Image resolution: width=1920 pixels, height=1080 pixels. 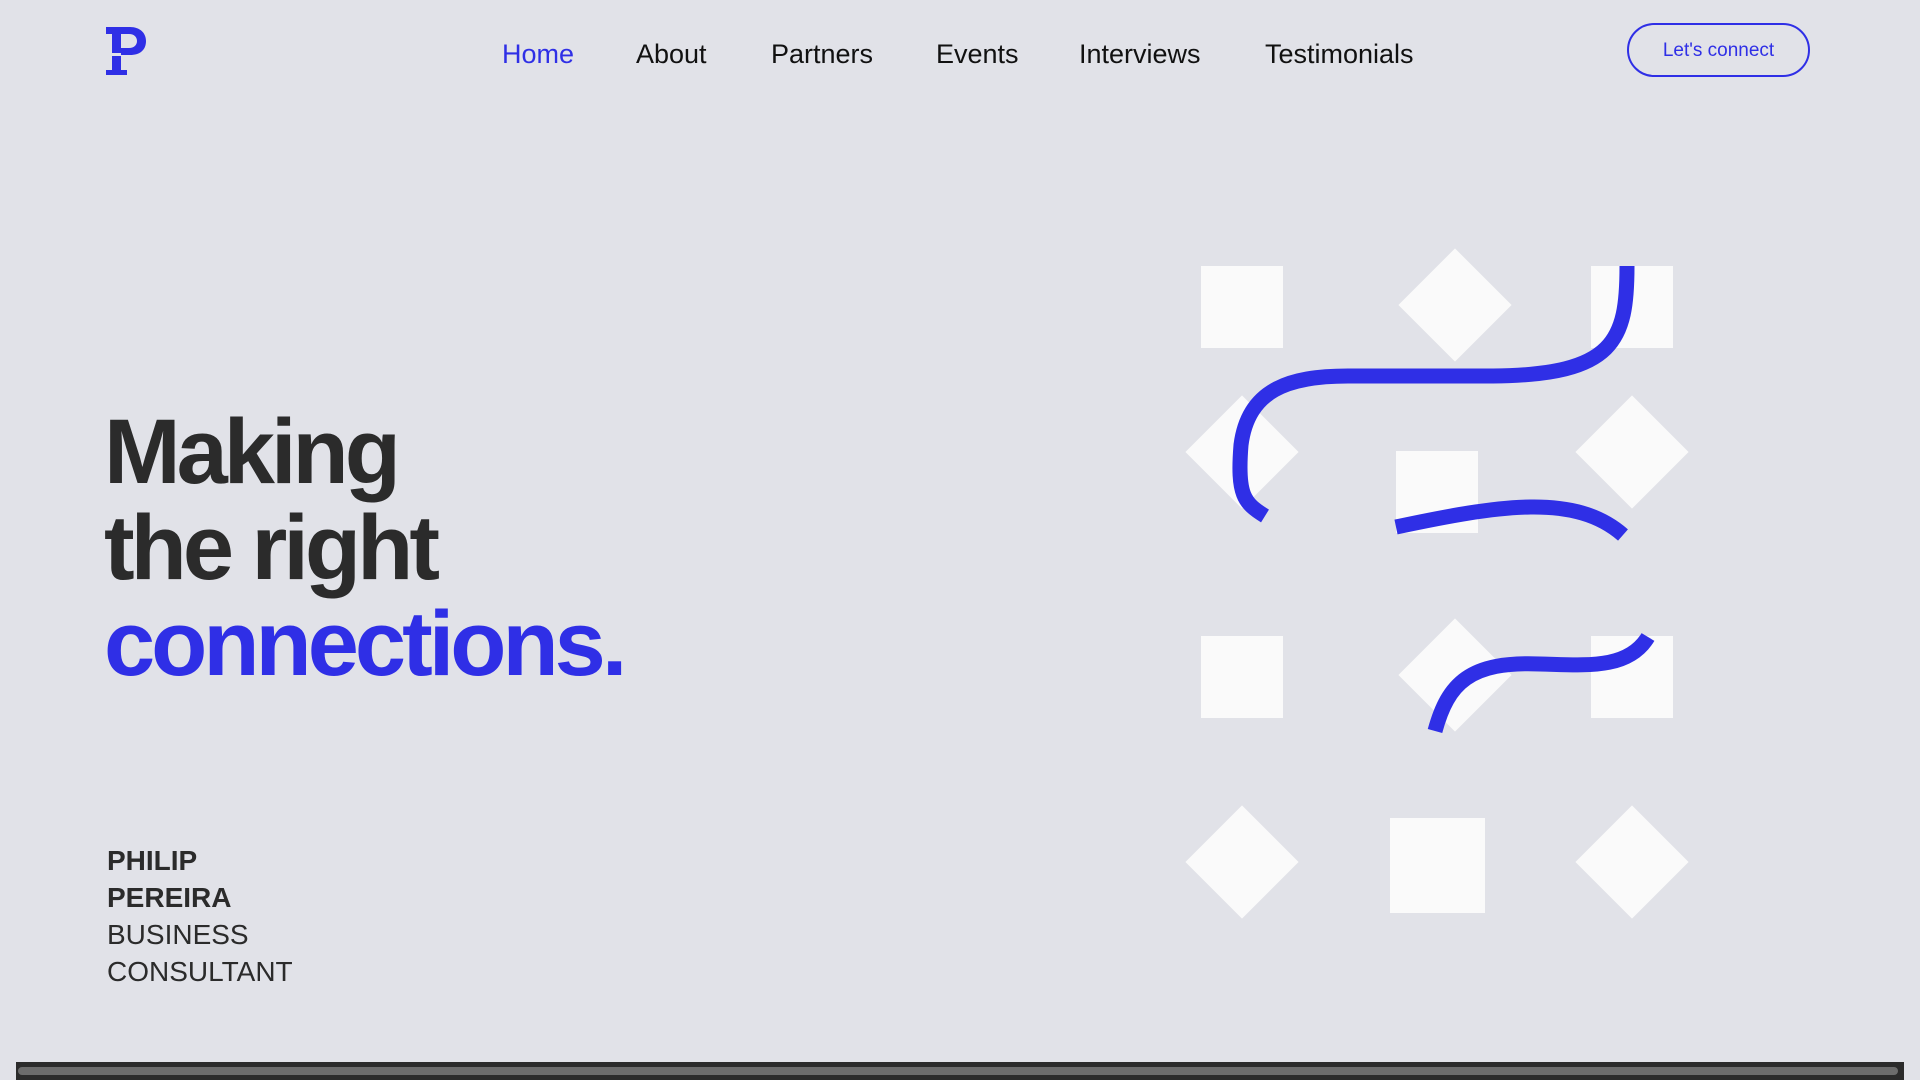 What do you see at coordinates (671, 54) in the screenshot?
I see `nav-about-link: About` at bounding box center [671, 54].